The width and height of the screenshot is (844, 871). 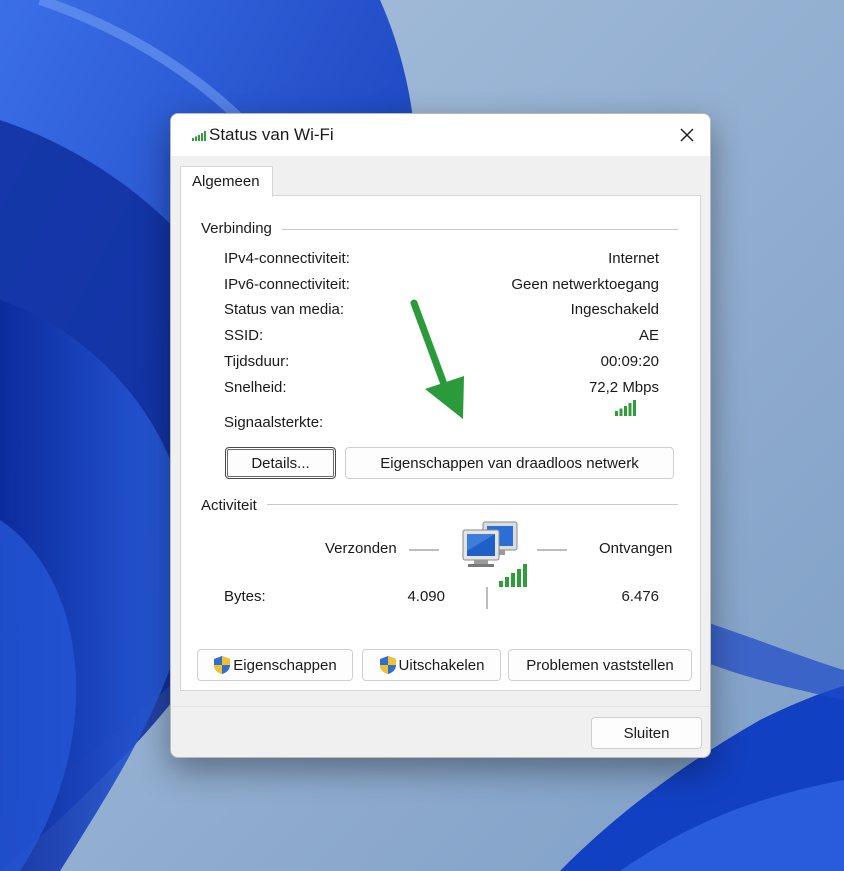 I want to click on title-bar: Status van Wi-Fi, so click(x=440, y=135).